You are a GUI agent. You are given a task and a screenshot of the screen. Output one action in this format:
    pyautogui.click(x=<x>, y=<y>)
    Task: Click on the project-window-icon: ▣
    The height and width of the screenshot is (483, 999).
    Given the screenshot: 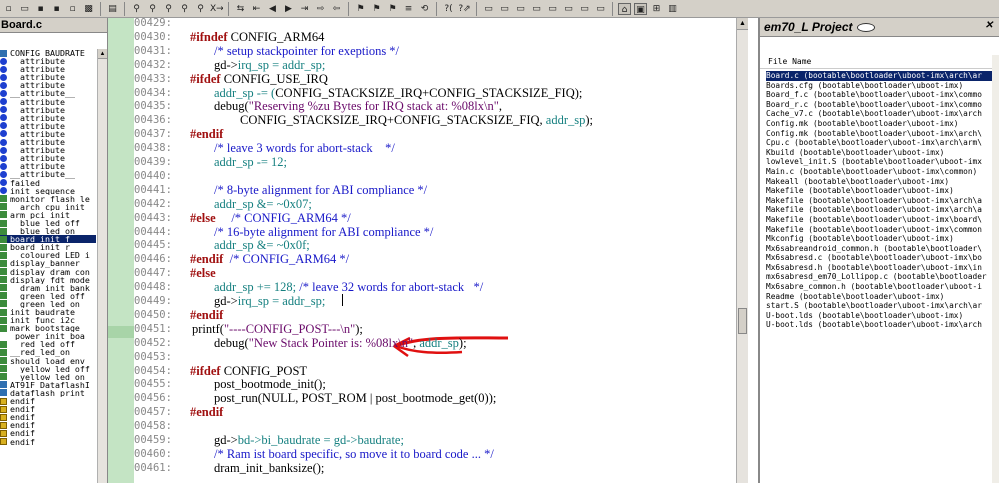 What is the action you would take?
    pyautogui.click(x=640, y=8)
    